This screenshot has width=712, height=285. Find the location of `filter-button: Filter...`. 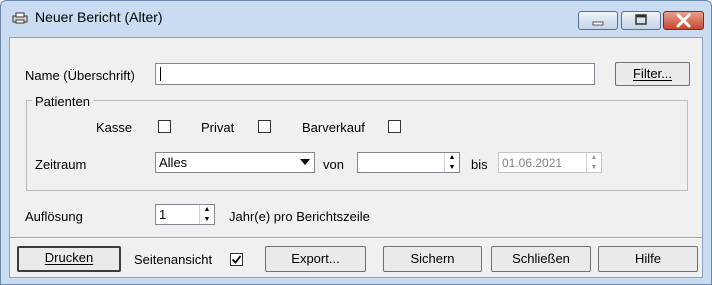

filter-button: Filter... is located at coordinates (652, 74).